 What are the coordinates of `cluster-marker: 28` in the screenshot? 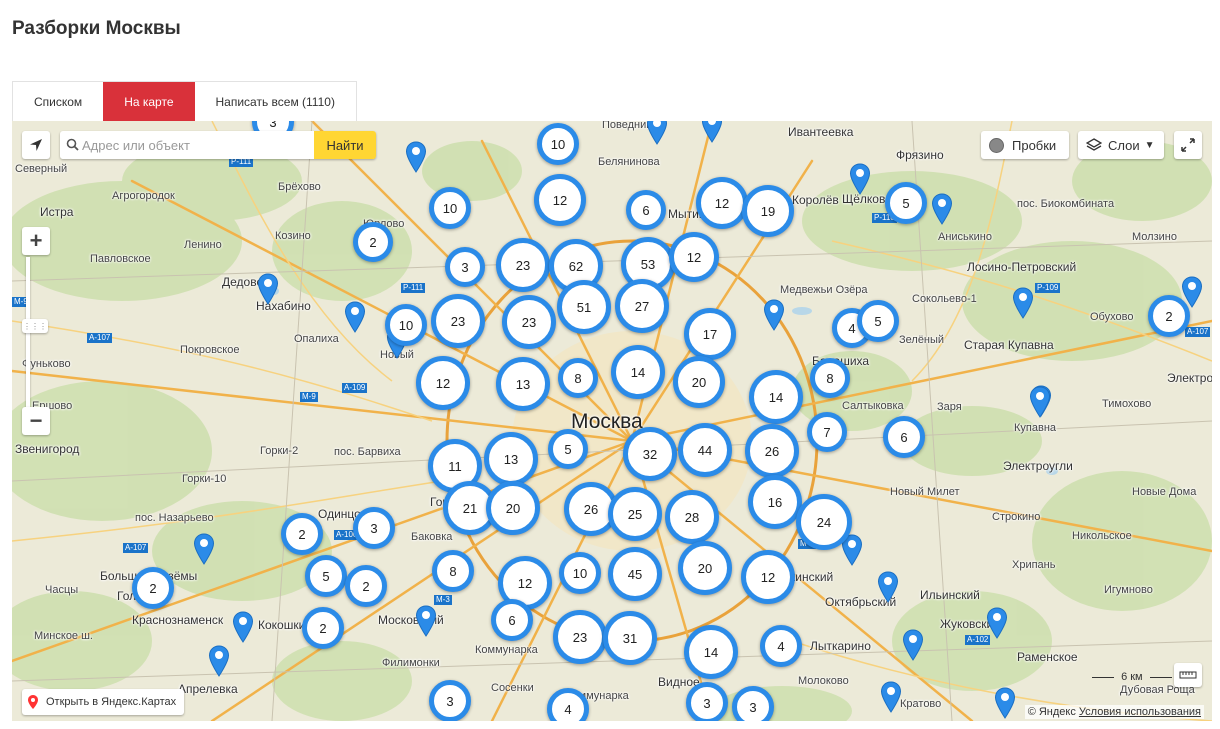 It's located at (692, 517).